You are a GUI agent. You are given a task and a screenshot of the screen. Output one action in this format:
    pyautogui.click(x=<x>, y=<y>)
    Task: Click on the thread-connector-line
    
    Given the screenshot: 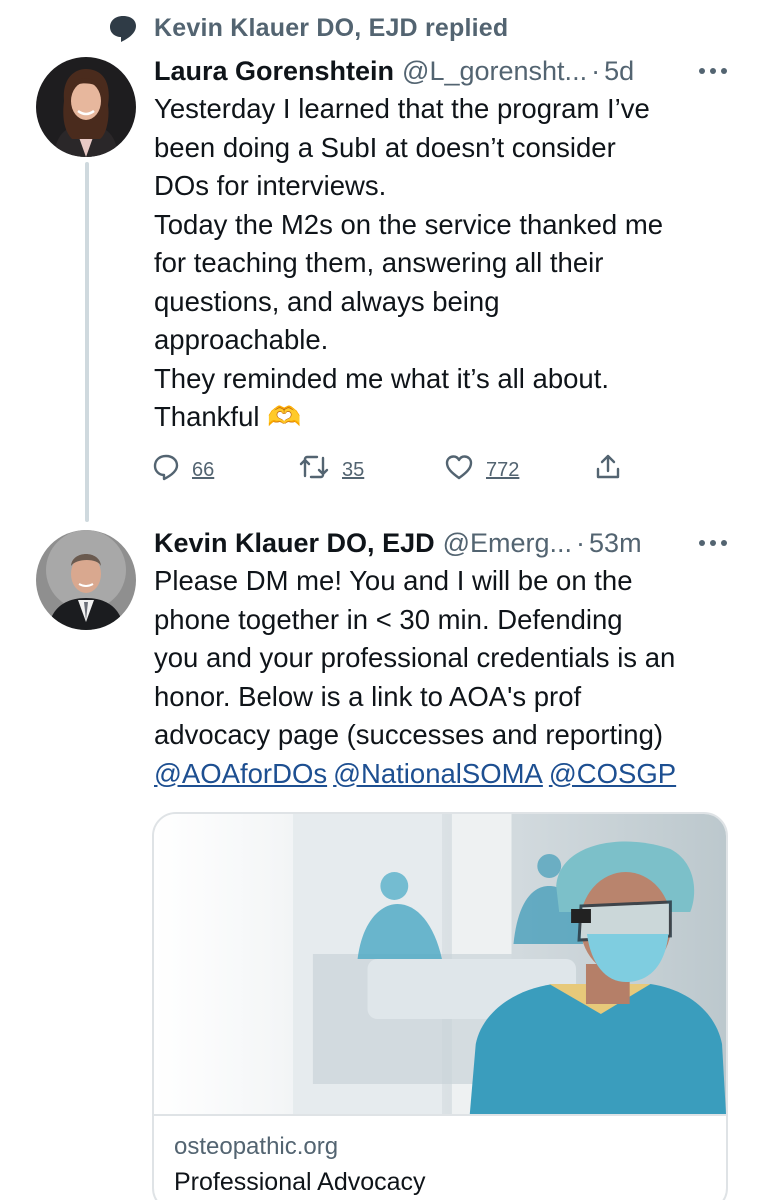 What is the action you would take?
    pyautogui.click(x=87, y=342)
    